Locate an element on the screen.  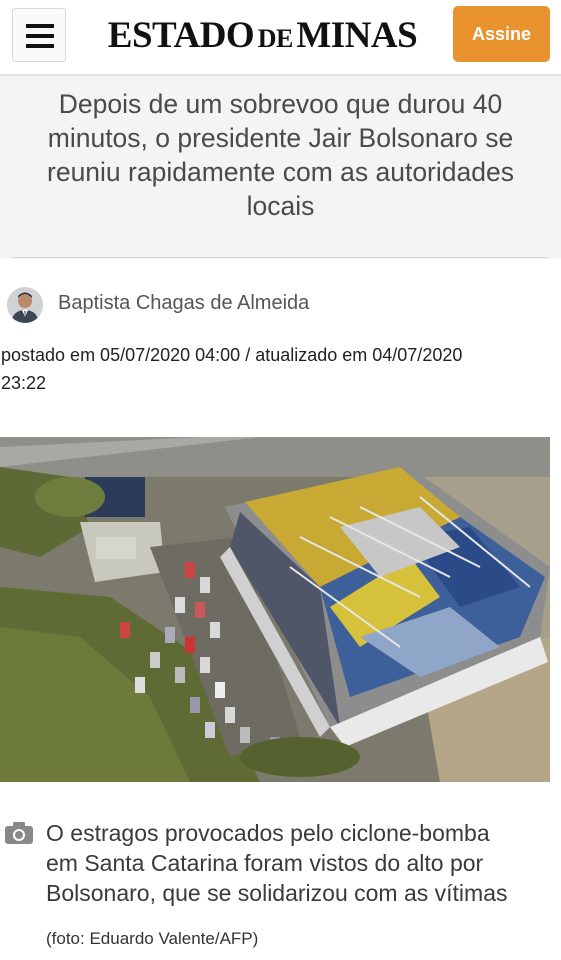
divider is located at coordinates (280, 257).